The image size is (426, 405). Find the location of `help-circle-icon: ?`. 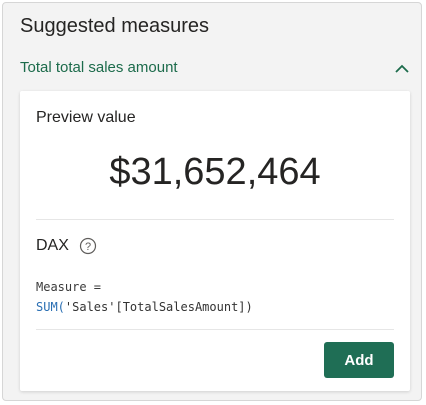

help-circle-icon: ? is located at coordinates (88, 246).